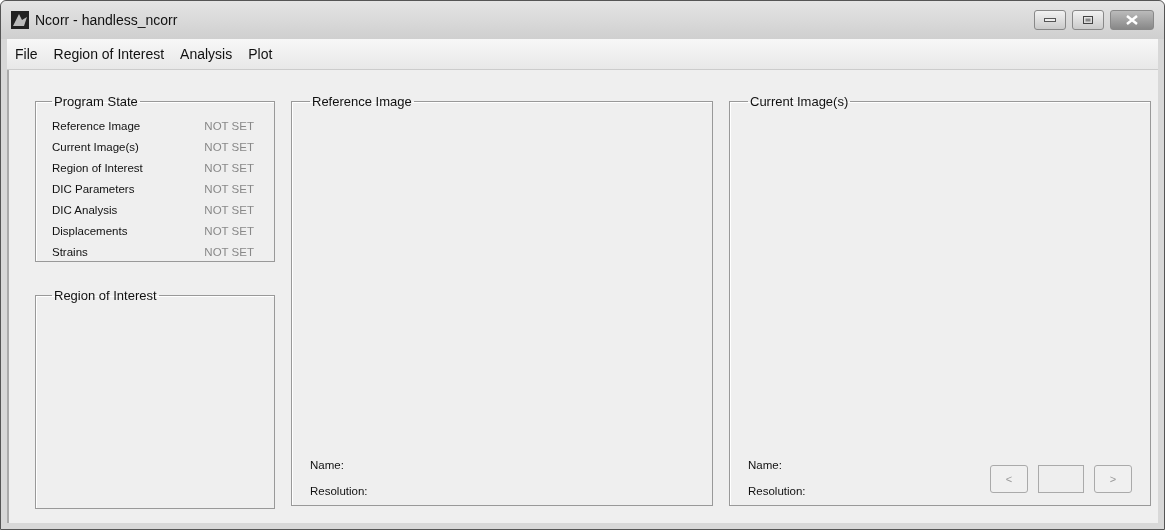 This screenshot has height=530, width=1165. I want to click on state-label: Displacements, so click(90, 230).